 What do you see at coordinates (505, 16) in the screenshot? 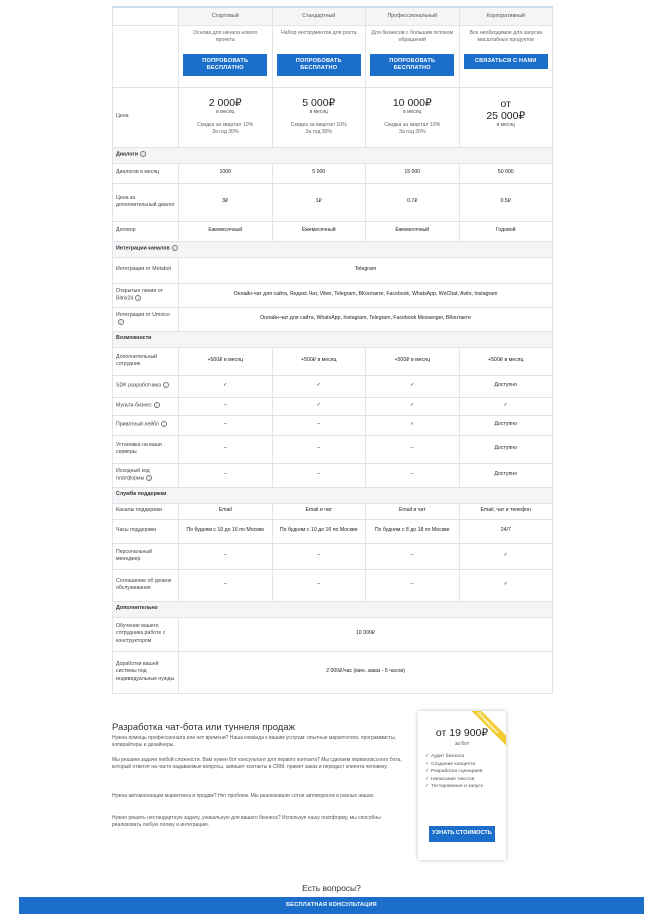
I see `plan-name: Корпоративный` at bounding box center [505, 16].